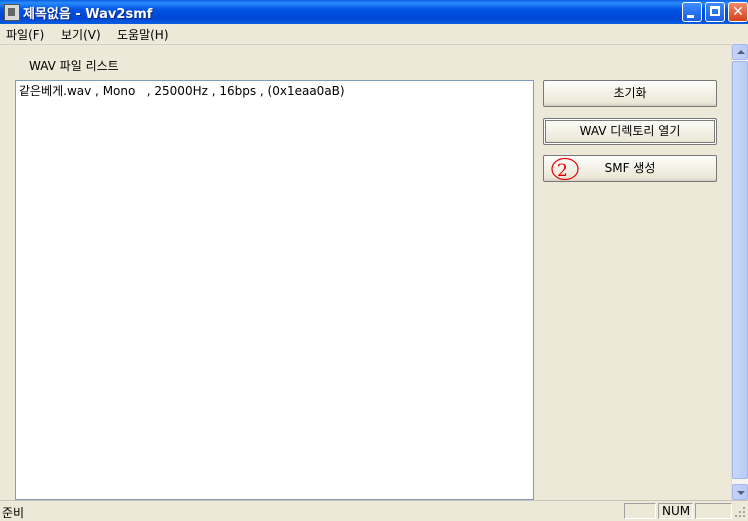 This screenshot has width=748, height=521. I want to click on scroll-up-icon, so click(741, 52).